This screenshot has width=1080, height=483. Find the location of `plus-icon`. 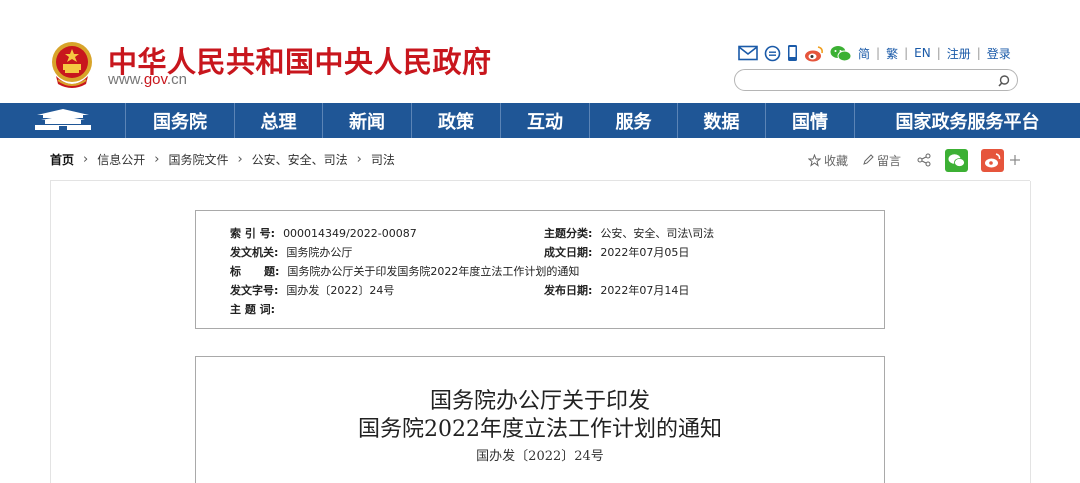

plus-icon is located at coordinates (1015, 160).